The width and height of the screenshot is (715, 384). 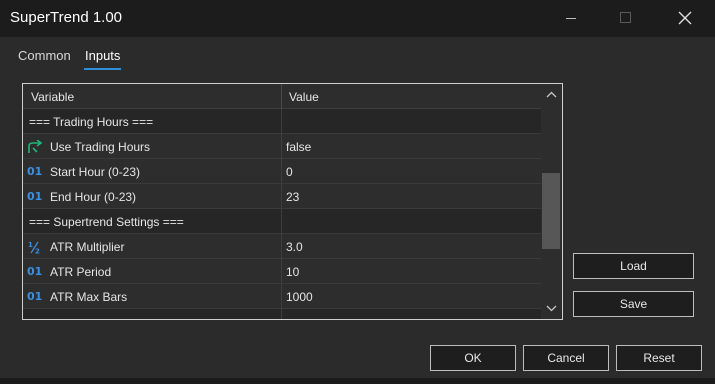 I want to click on row-name: ATR Period, so click(x=81, y=272).